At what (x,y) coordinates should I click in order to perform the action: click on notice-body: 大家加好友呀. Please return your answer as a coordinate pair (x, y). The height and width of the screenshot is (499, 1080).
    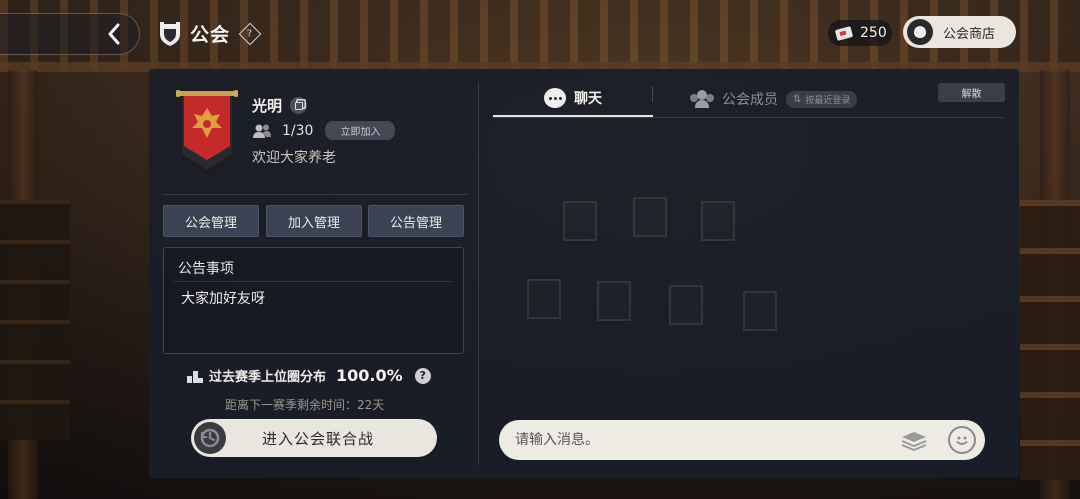
    Looking at the image, I should click on (223, 299).